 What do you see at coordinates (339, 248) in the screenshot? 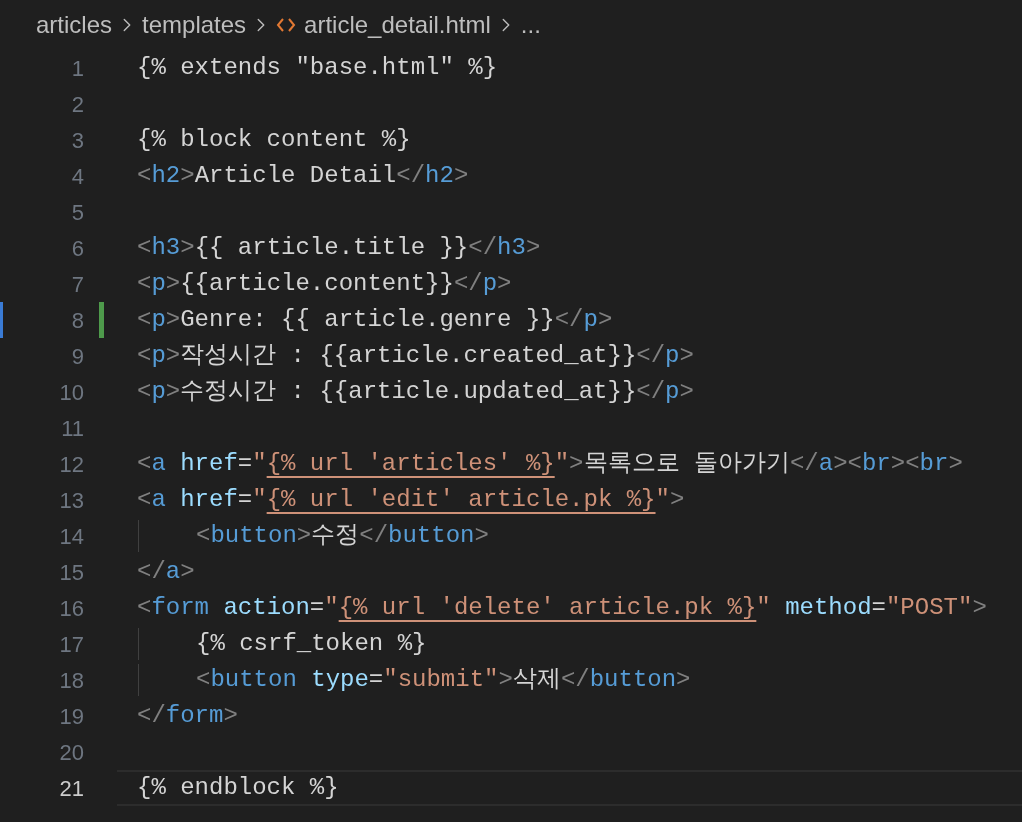
I see `code-line: <h3>{{ article.title }}</h3>` at bounding box center [339, 248].